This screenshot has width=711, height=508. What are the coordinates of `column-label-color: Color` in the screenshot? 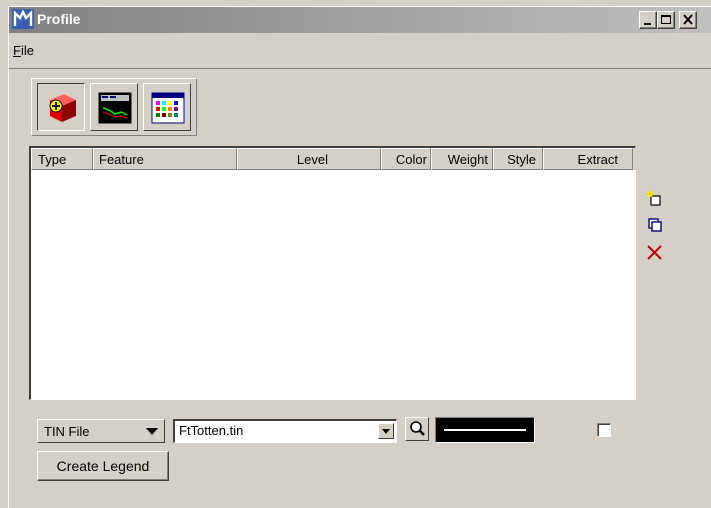 It's located at (411, 159).